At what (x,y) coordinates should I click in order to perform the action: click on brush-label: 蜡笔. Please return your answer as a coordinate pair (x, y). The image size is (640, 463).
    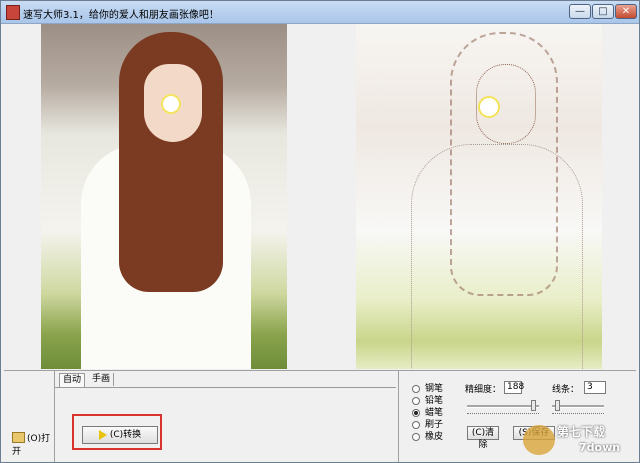
    Looking at the image, I should click on (434, 413).